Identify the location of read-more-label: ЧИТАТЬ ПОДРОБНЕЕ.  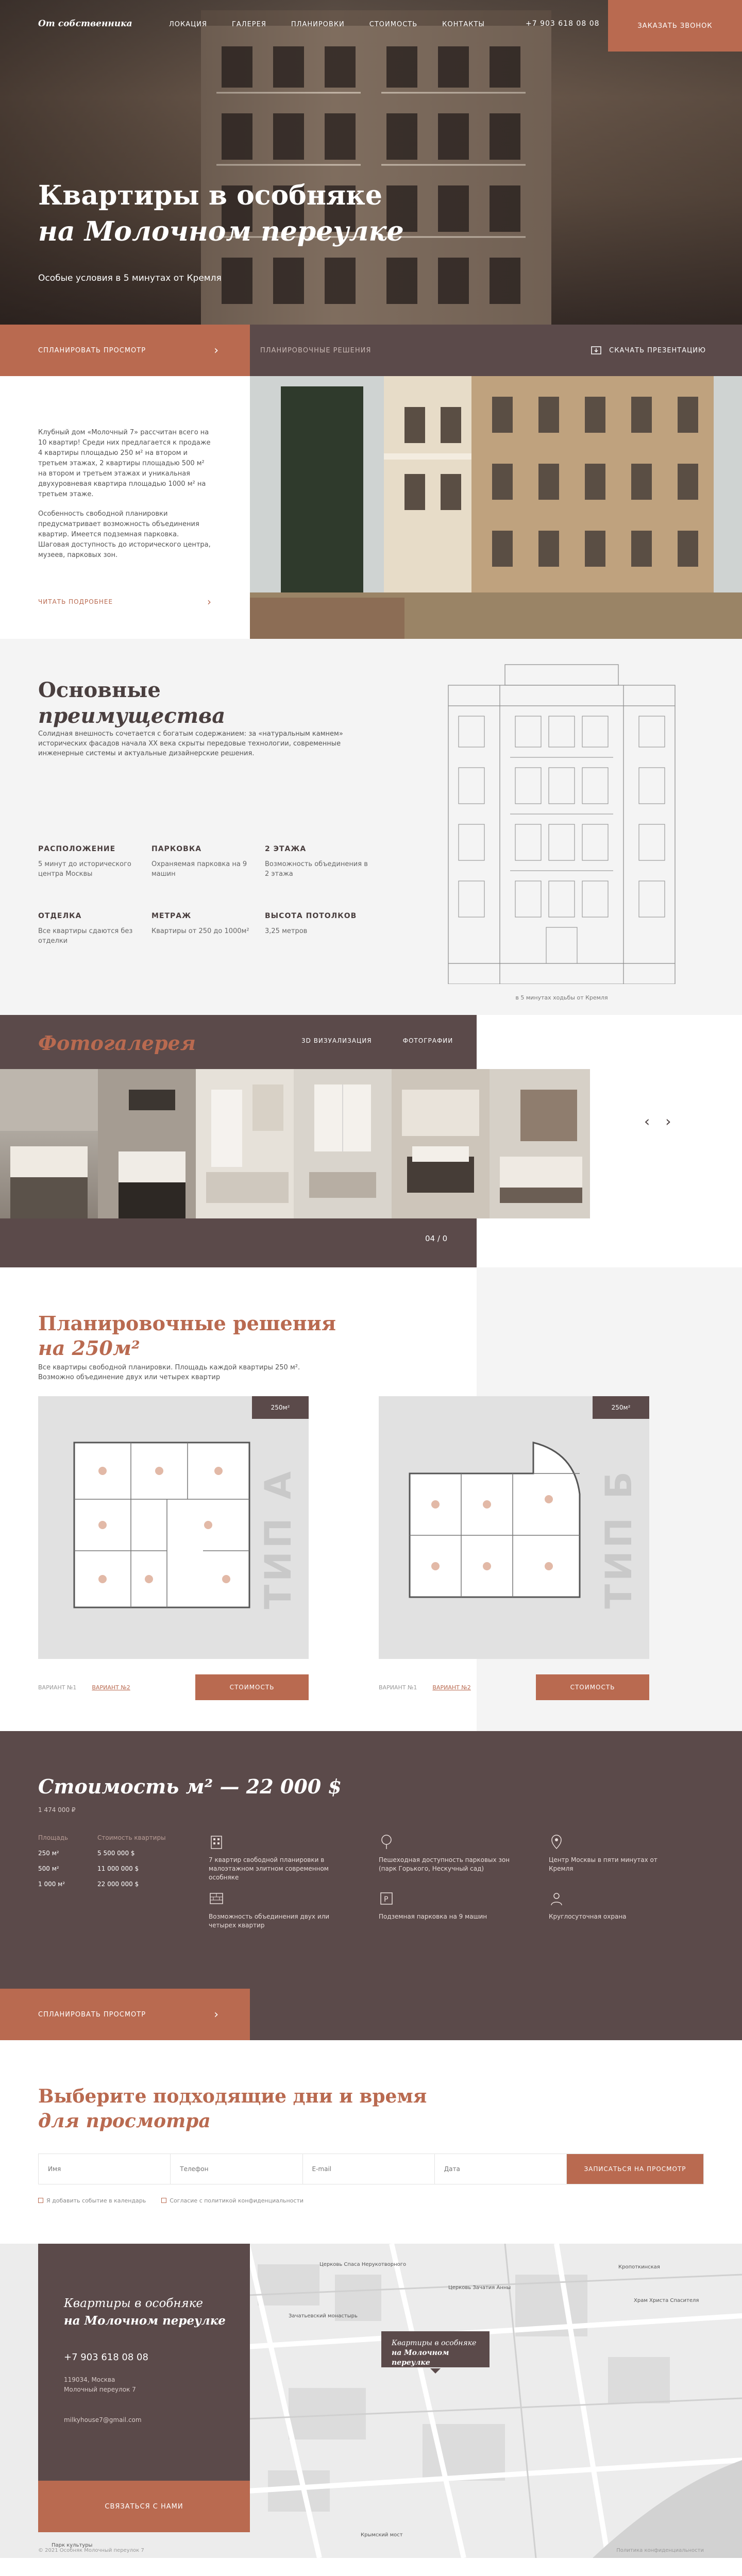
(75, 601).